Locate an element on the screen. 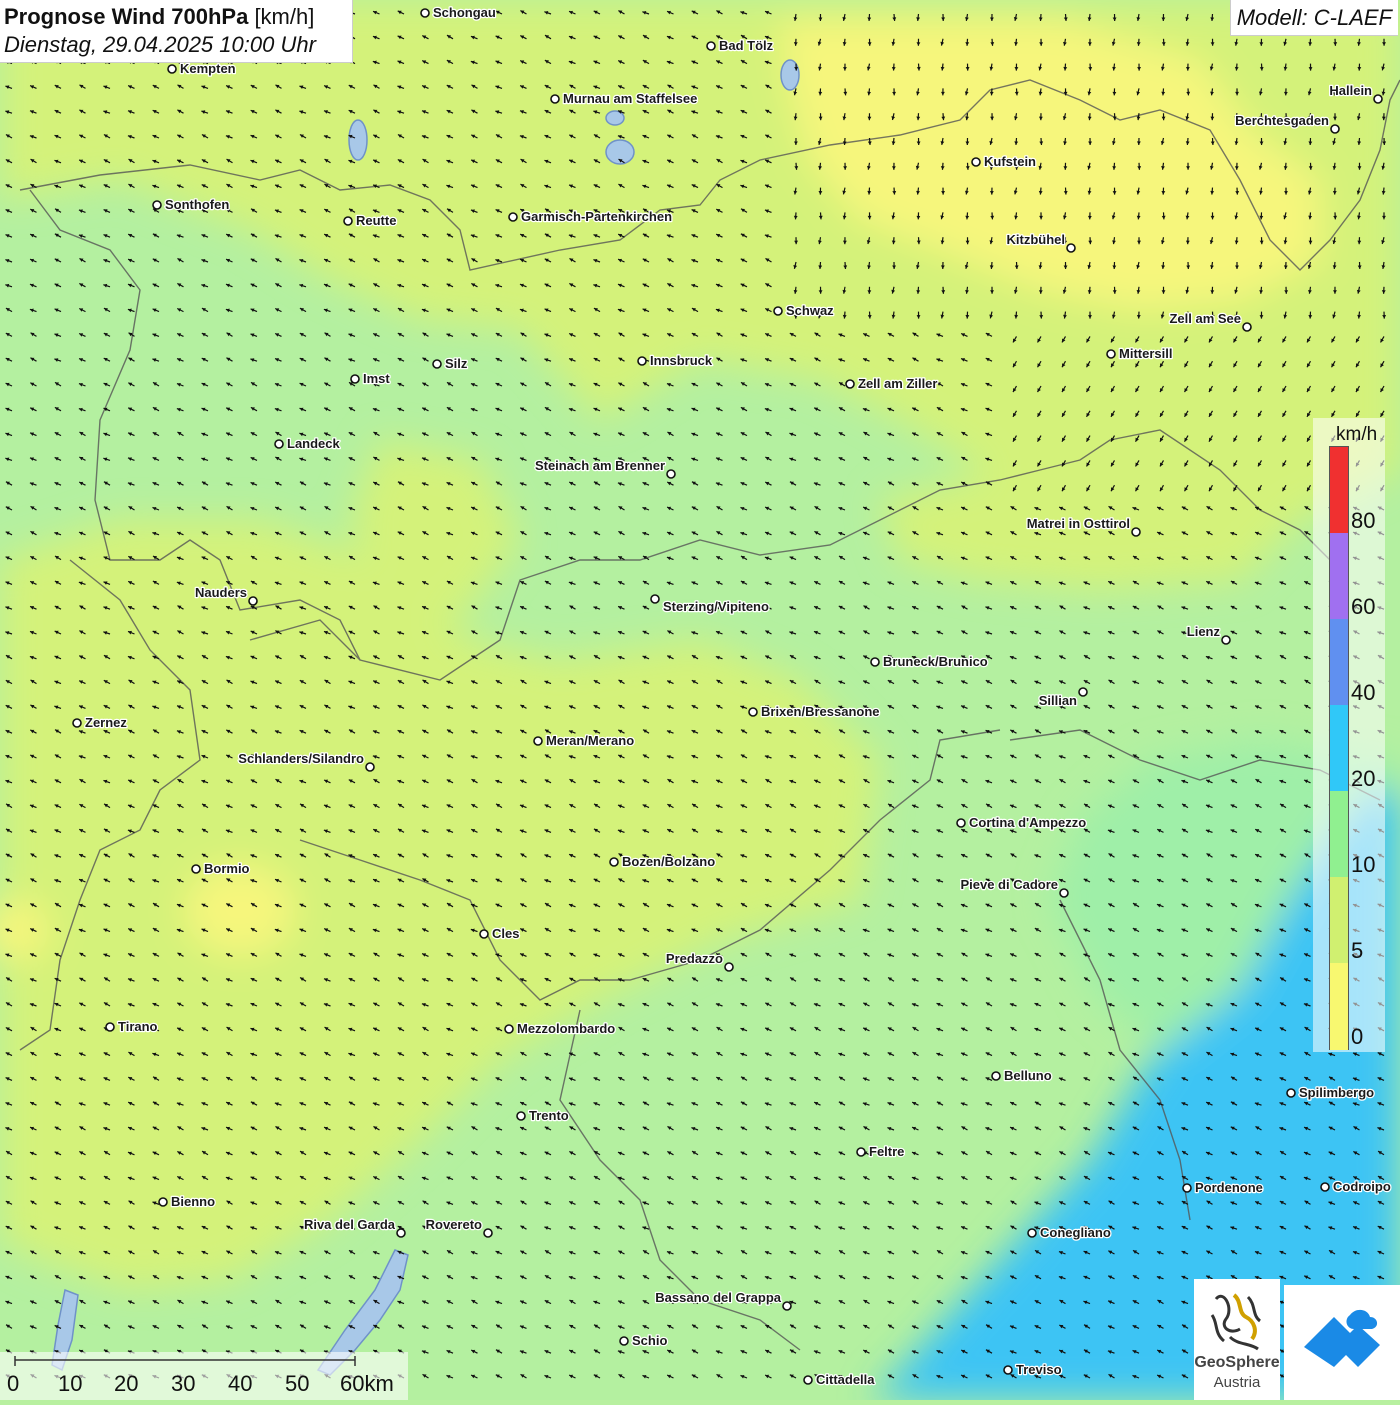 The height and width of the screenshot is (1405, 1400). lake-kochel is located at coordinates (615, 118).